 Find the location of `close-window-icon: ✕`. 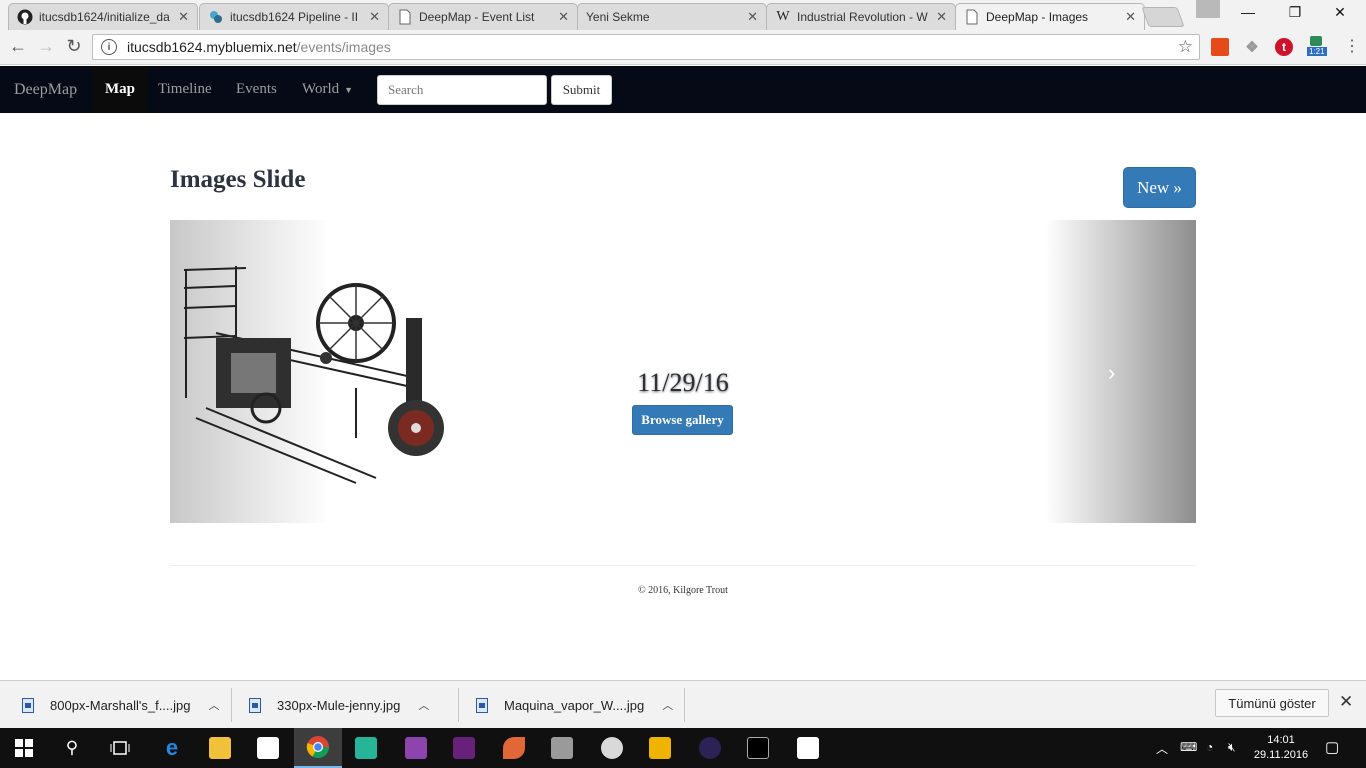

close-window-icon: ✕ is located at coordinates (1340, 12).